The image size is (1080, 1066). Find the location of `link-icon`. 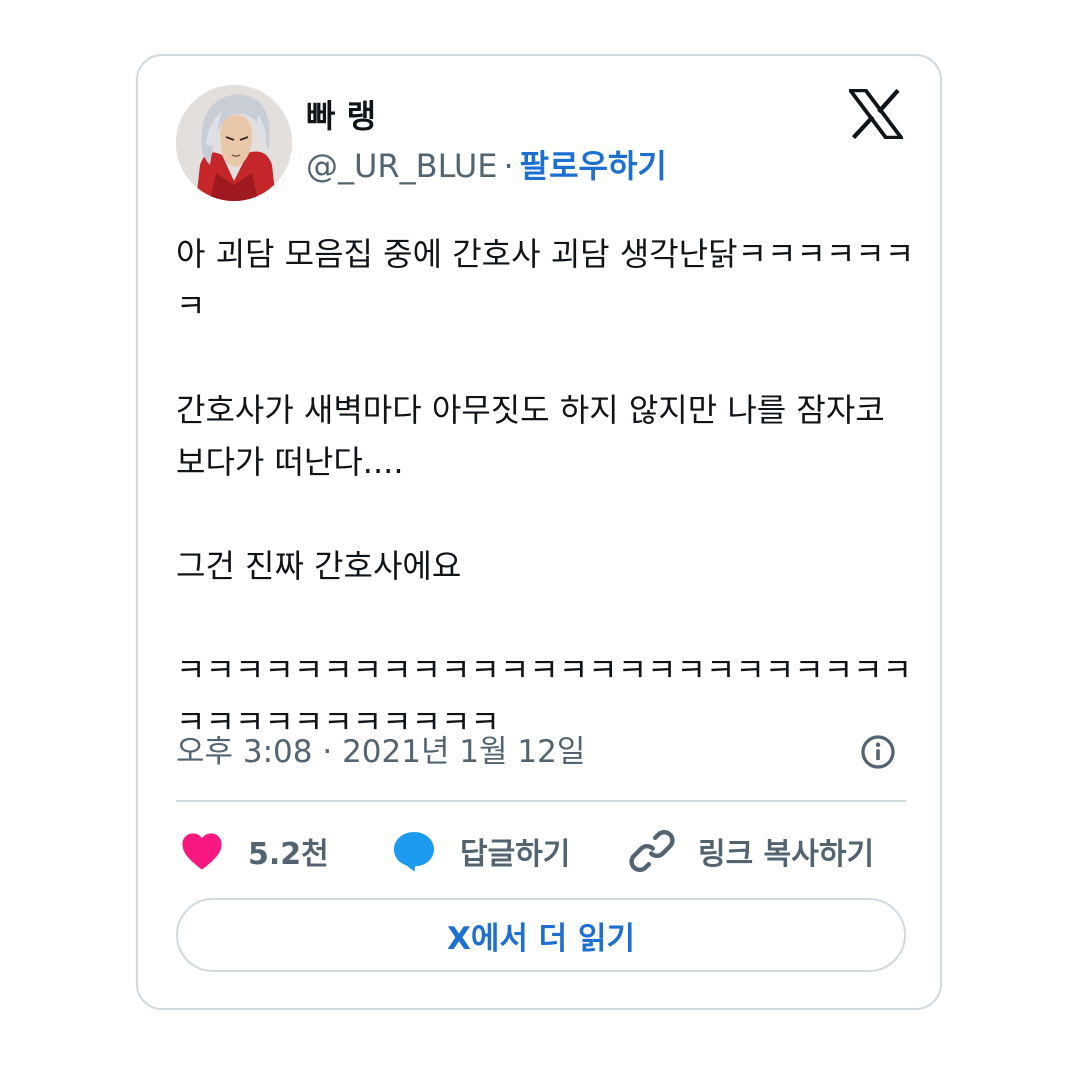

link-icon is located at coordinates (652, 851).